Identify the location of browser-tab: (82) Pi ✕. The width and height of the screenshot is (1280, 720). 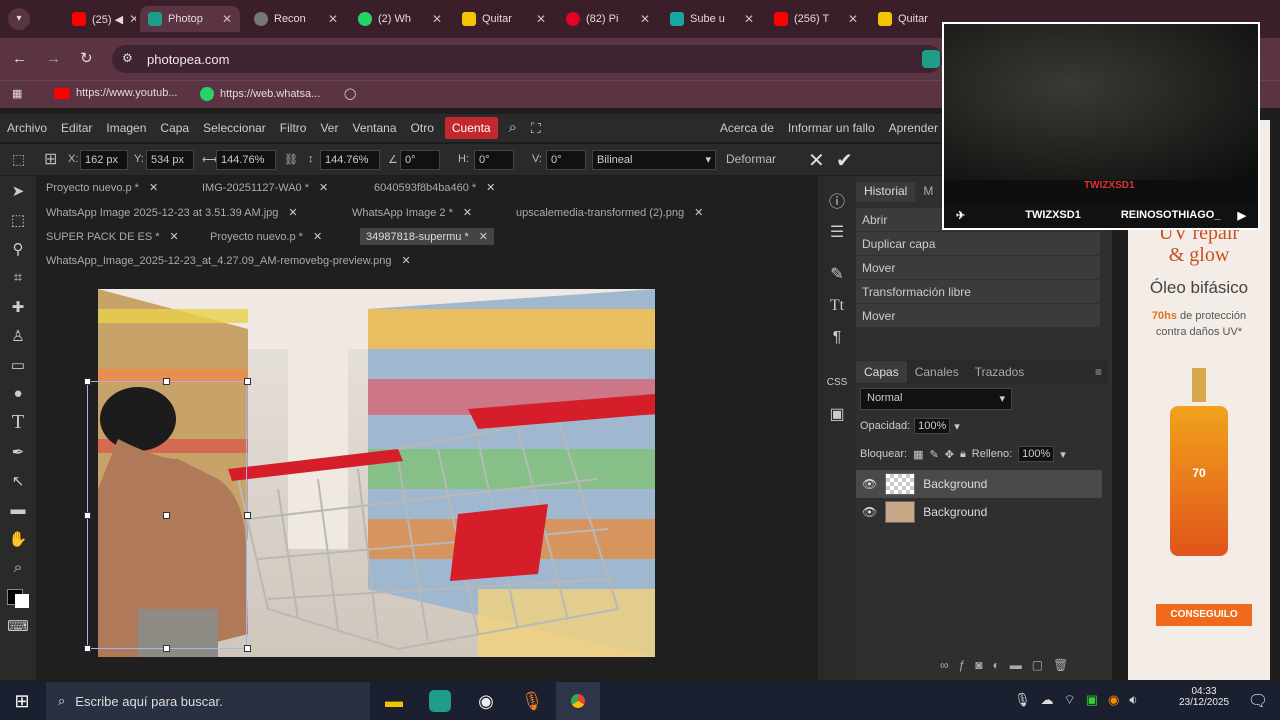
(608, 19).